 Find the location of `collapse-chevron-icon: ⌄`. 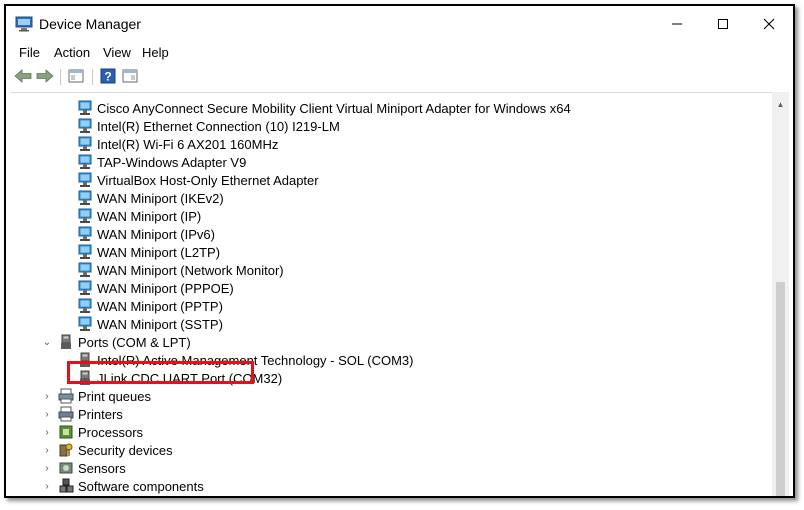

collapse-chevron-icon: ⌄ is located at coordinates (47, 342).